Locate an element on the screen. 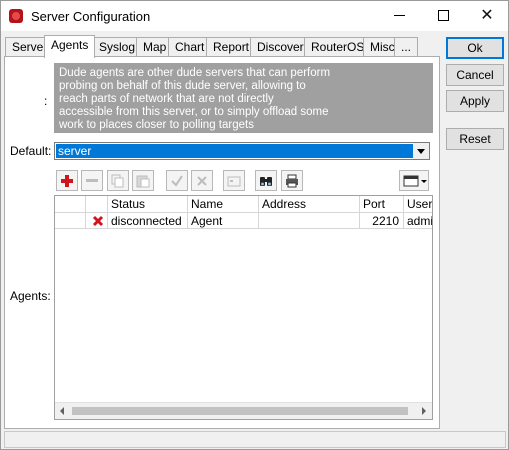  ok-button: Ok is located at coordinates (475, 48).